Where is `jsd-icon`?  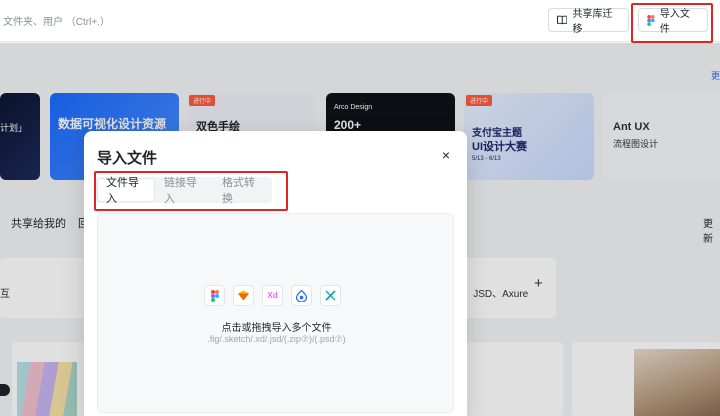 jsd-icon is located at coordinates (301, 295).